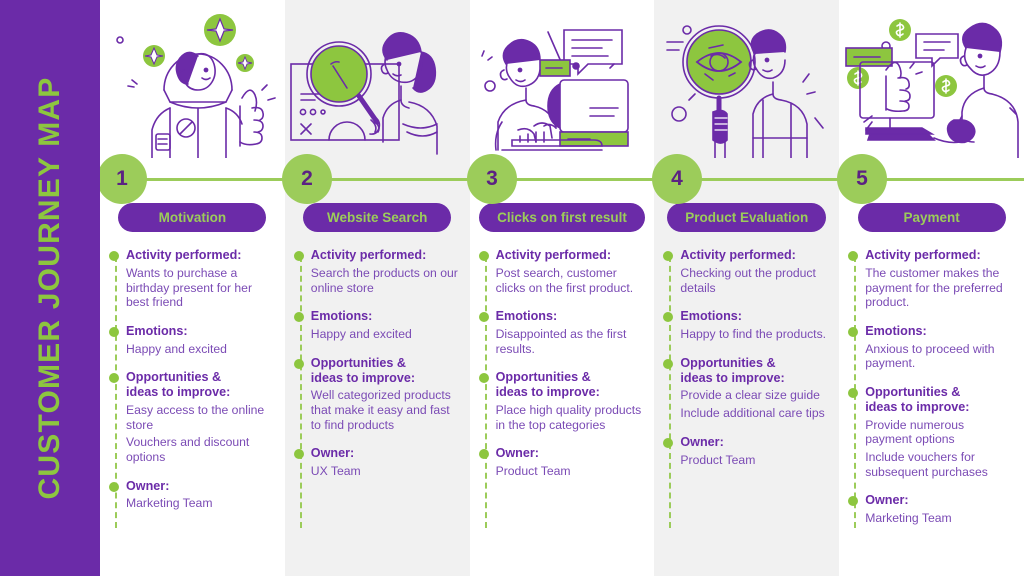  I want to click on stage-number-2: 2, so click(307, 179).